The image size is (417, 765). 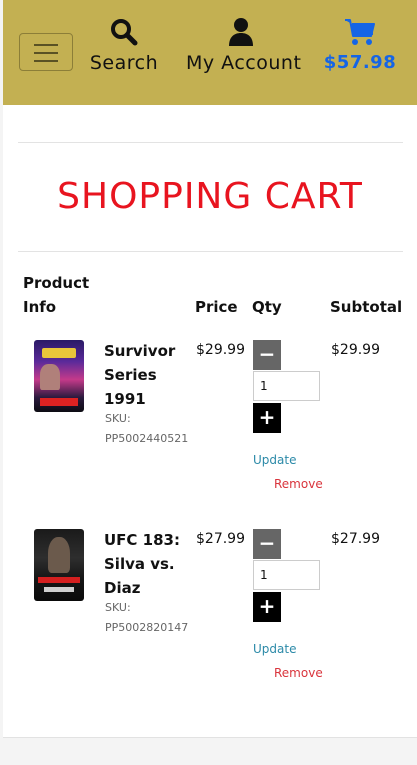 I want to click on column-subtotal: Subtotal, so click(x=366, y=307).